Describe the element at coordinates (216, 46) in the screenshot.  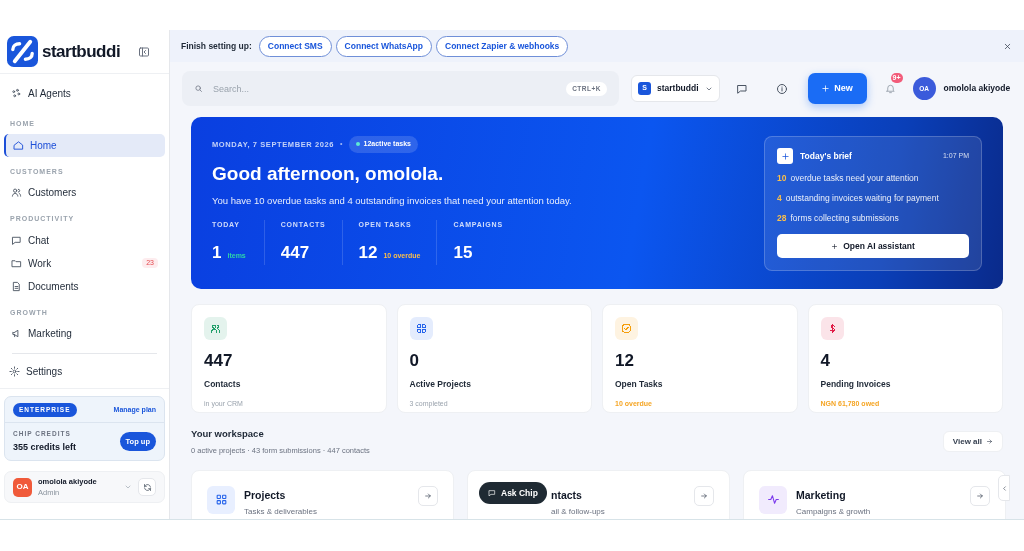
I see `banner-label: Finish setting up:` at that location.